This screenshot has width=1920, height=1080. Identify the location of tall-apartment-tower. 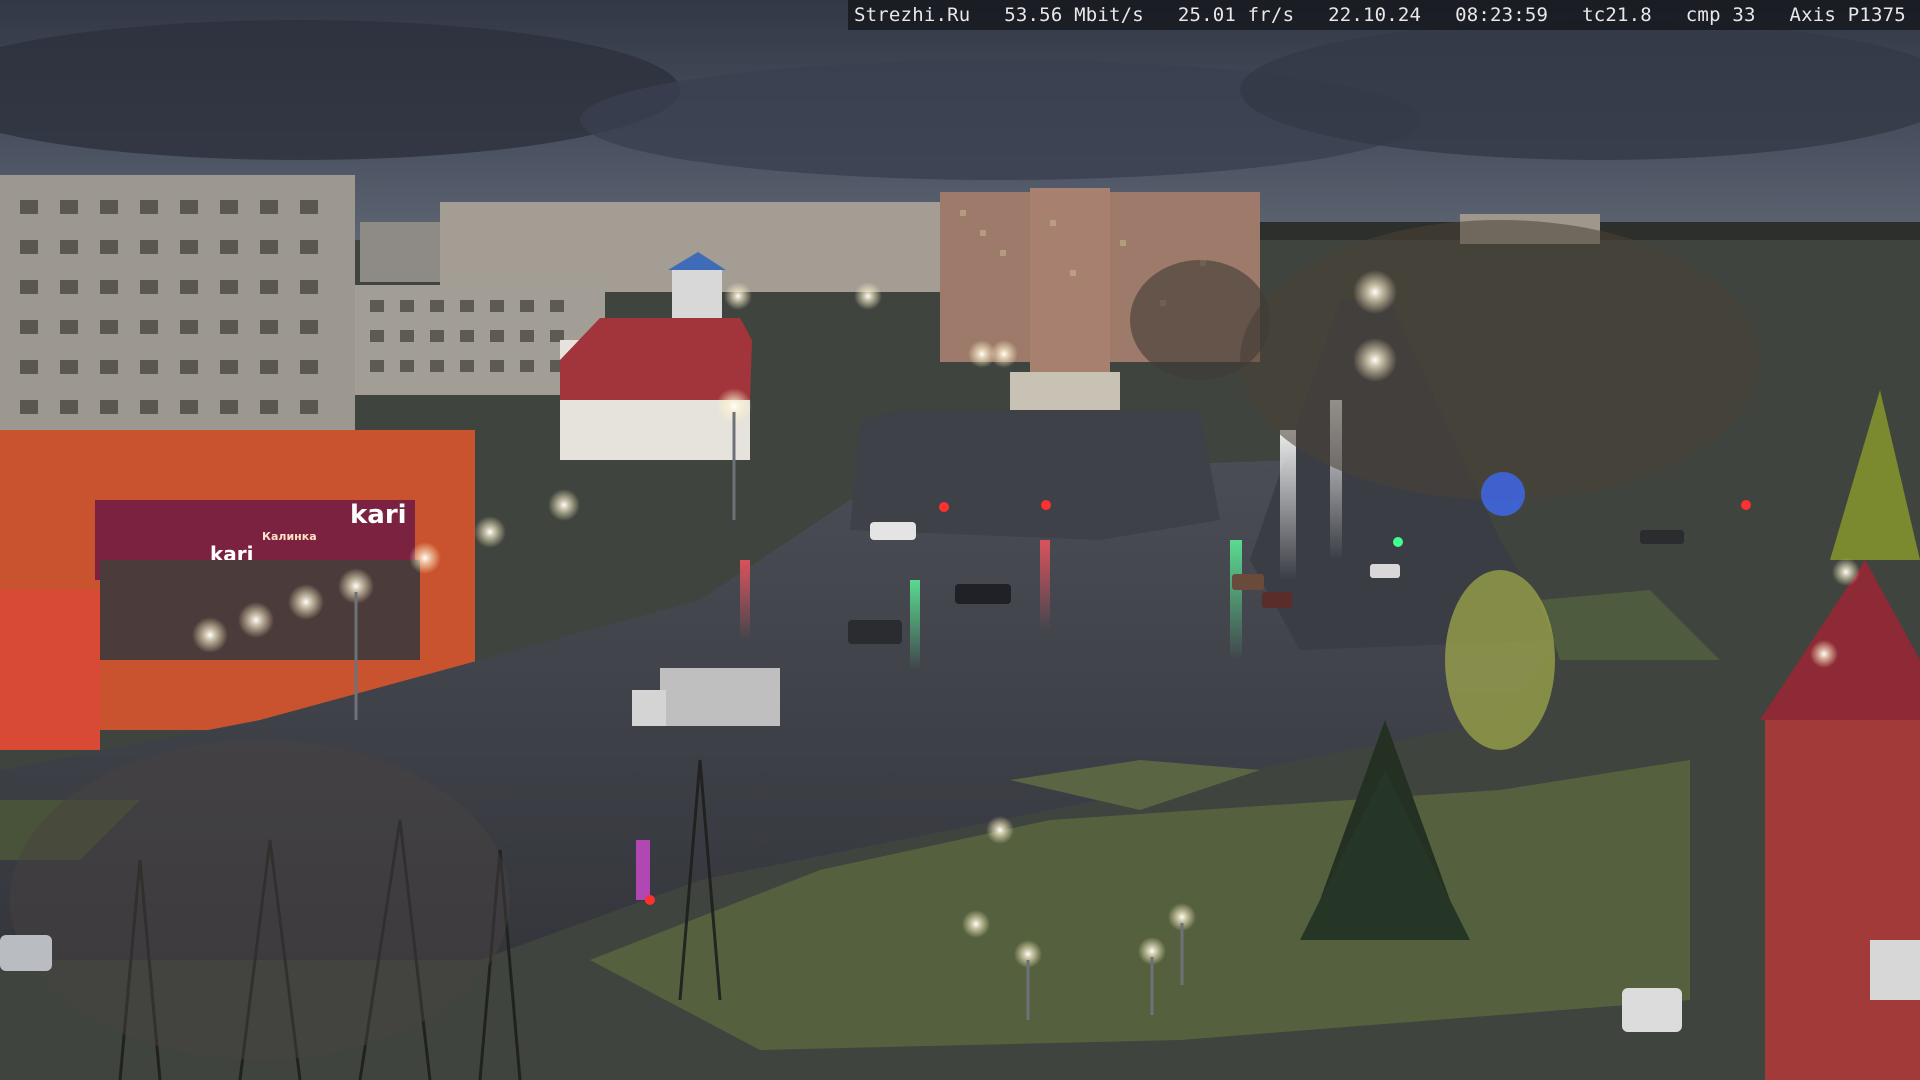
(1070, 283).